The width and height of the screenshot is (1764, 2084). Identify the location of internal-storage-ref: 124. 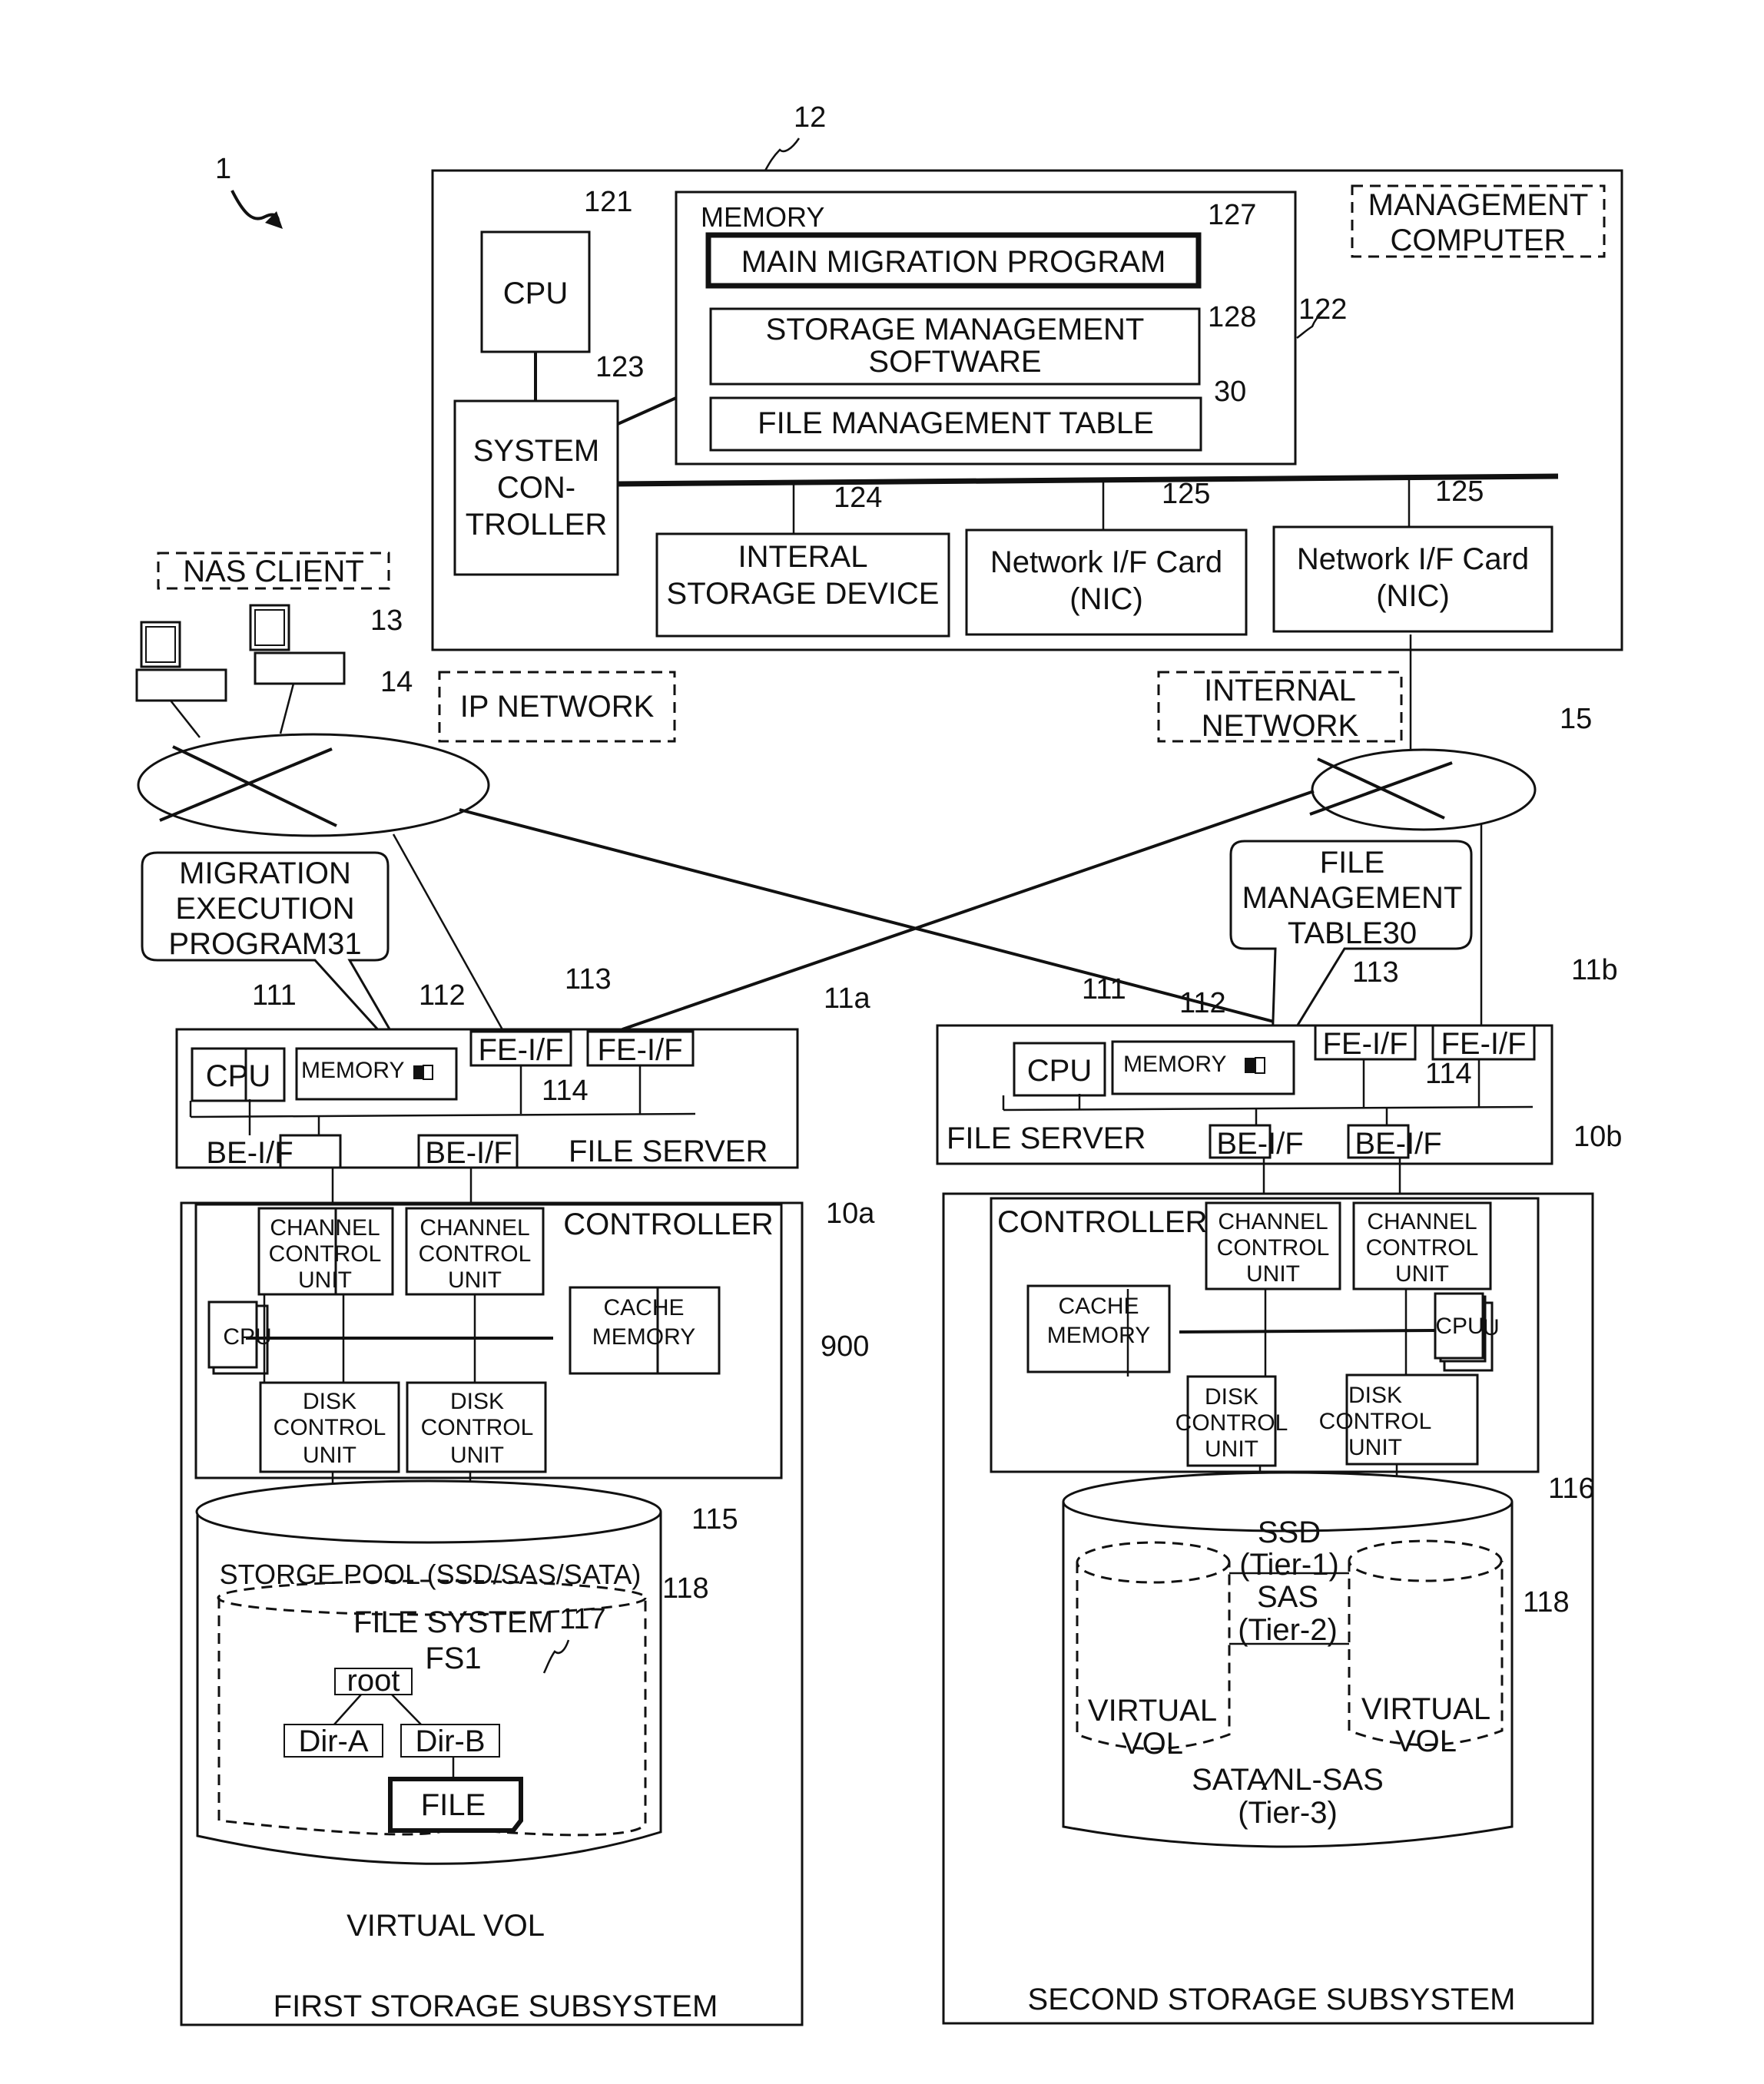
(858, 498).